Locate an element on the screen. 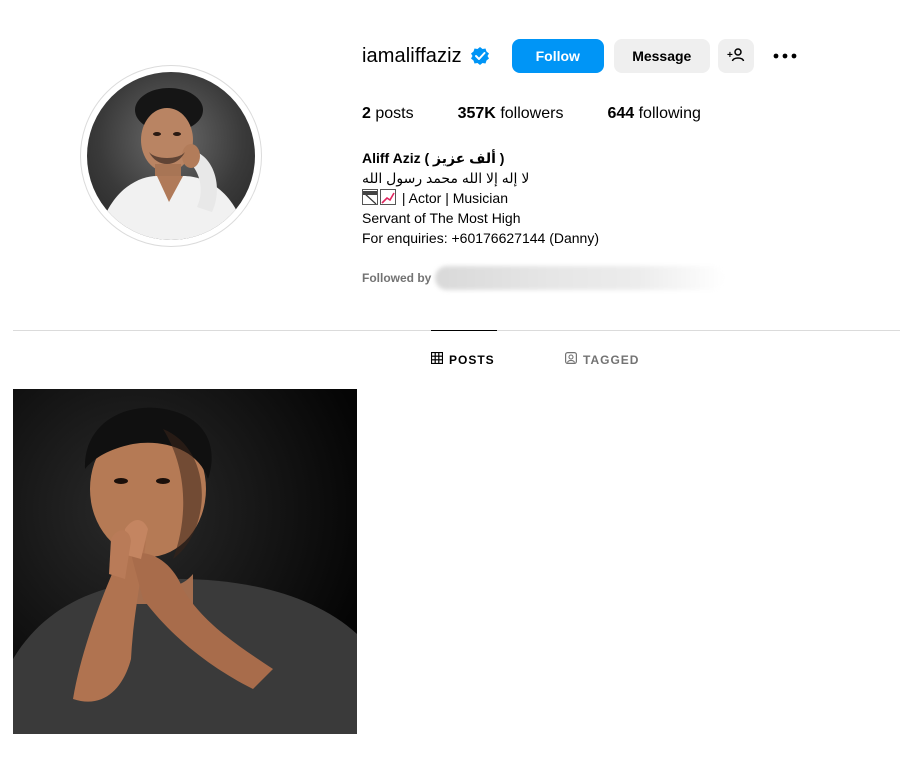 This screenshot has height=758, width=900. bio-enquiries: For enquiries: +60176627144 (Danny) is located at coordinates (480, 238).